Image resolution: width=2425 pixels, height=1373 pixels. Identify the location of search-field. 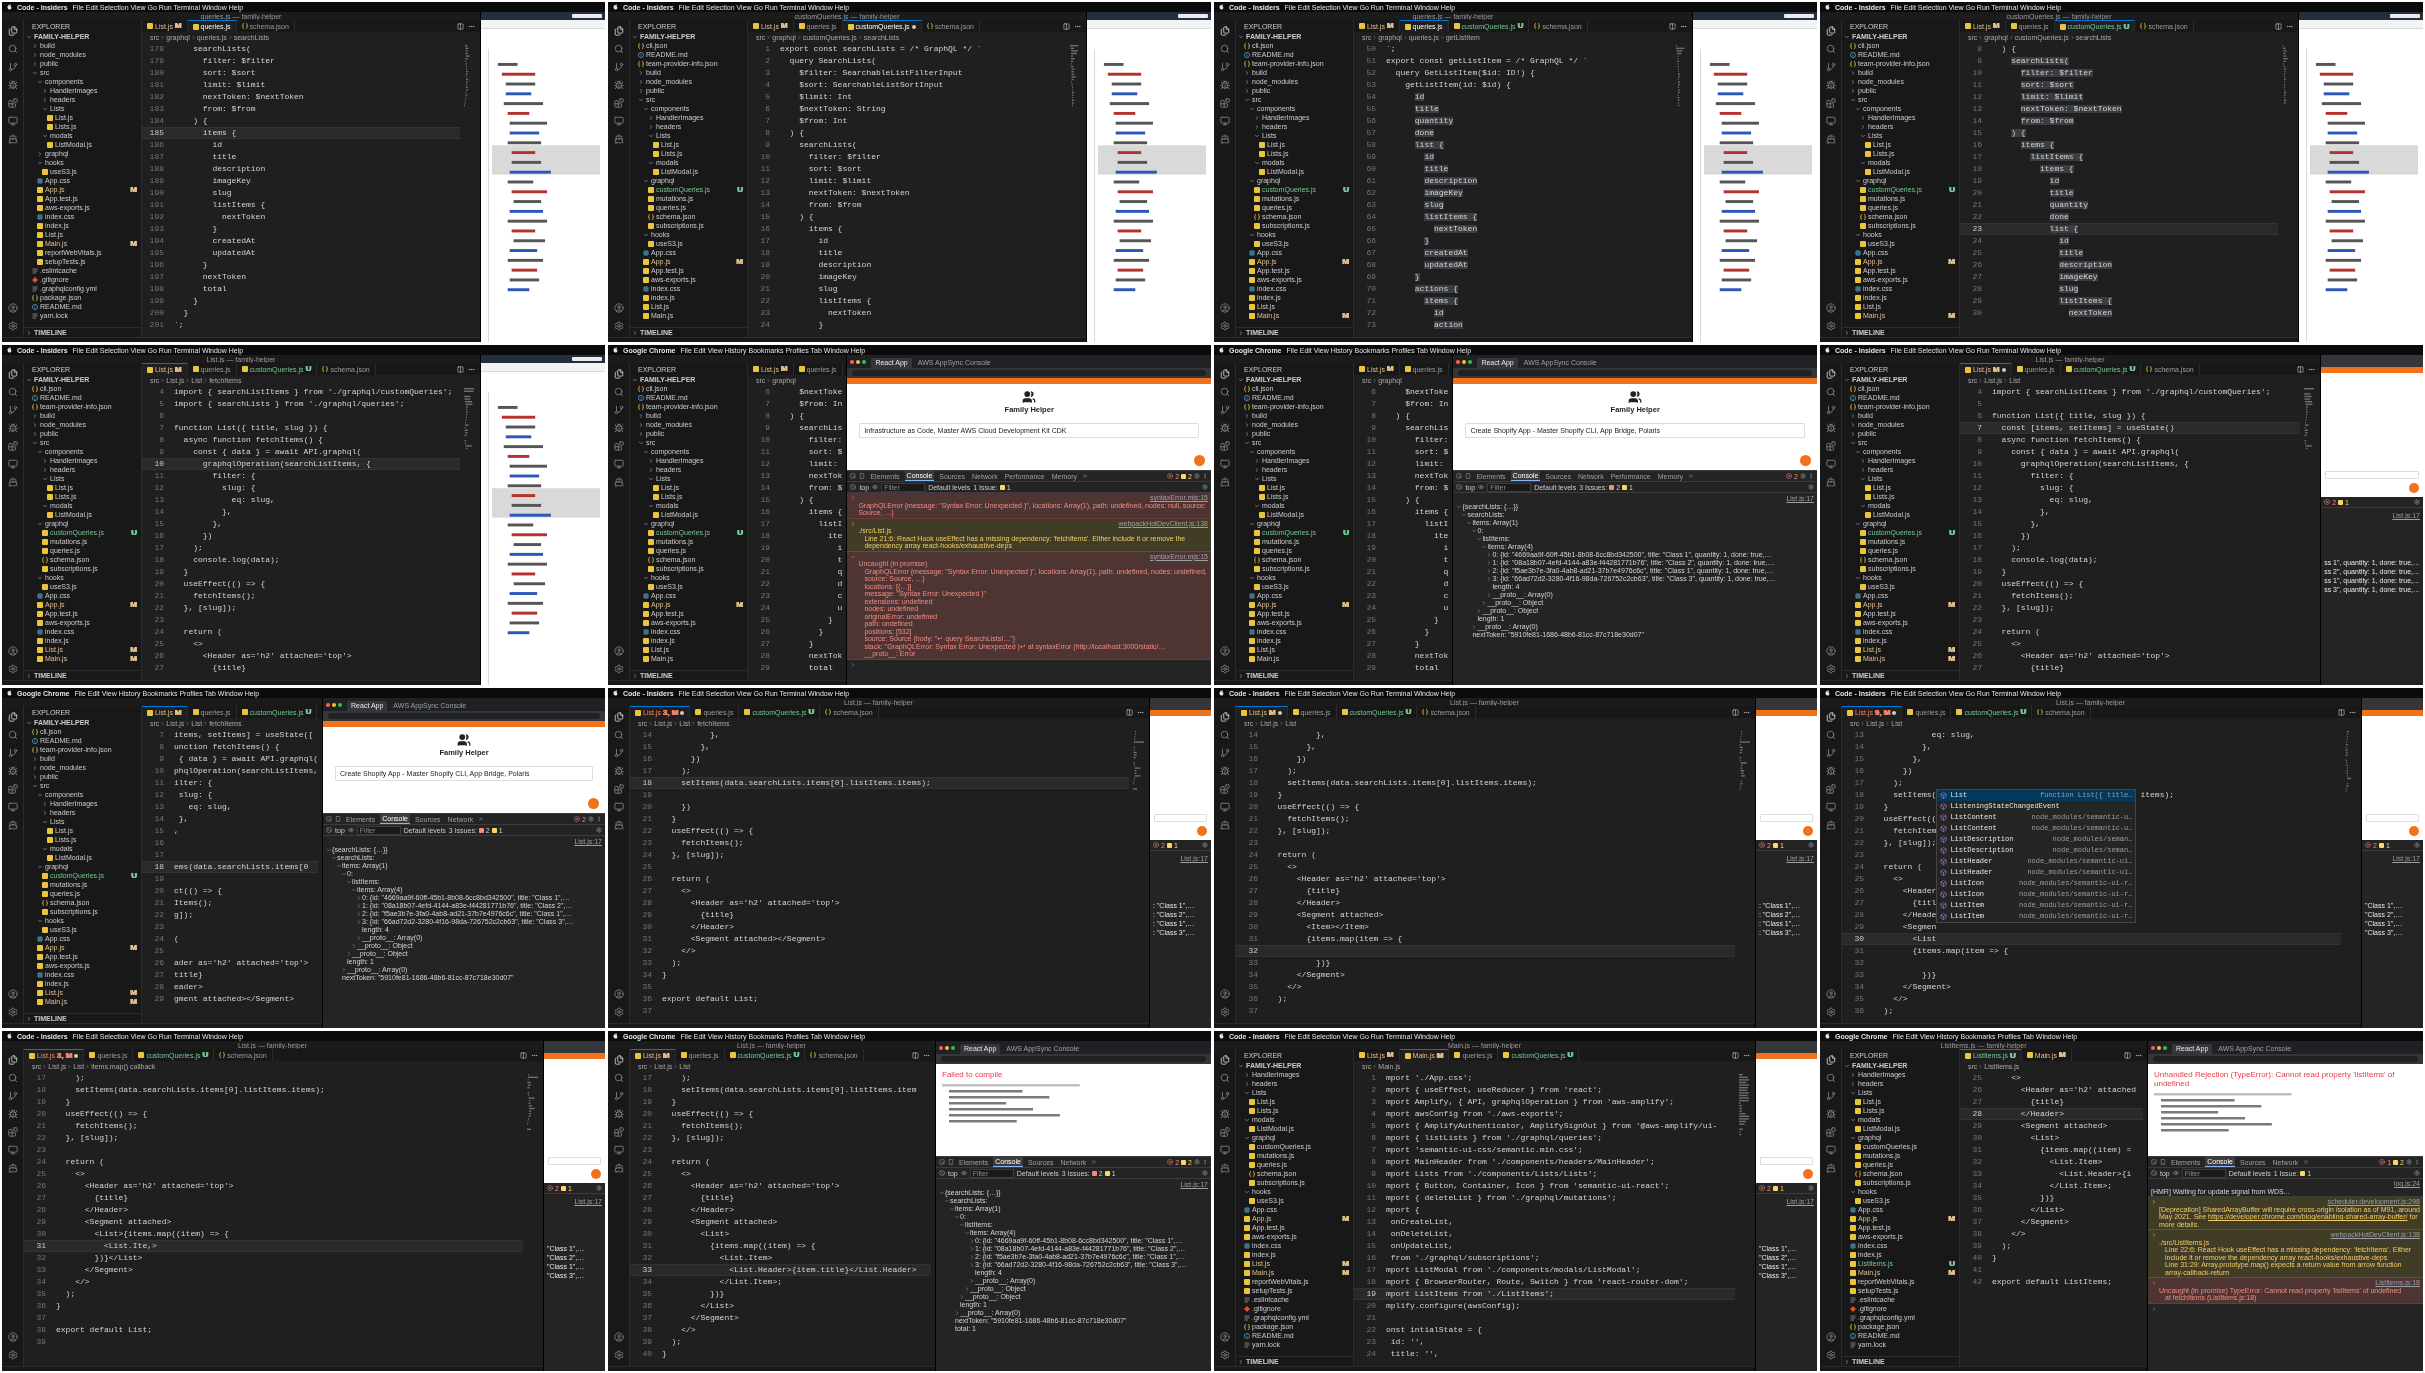
(587, 16).